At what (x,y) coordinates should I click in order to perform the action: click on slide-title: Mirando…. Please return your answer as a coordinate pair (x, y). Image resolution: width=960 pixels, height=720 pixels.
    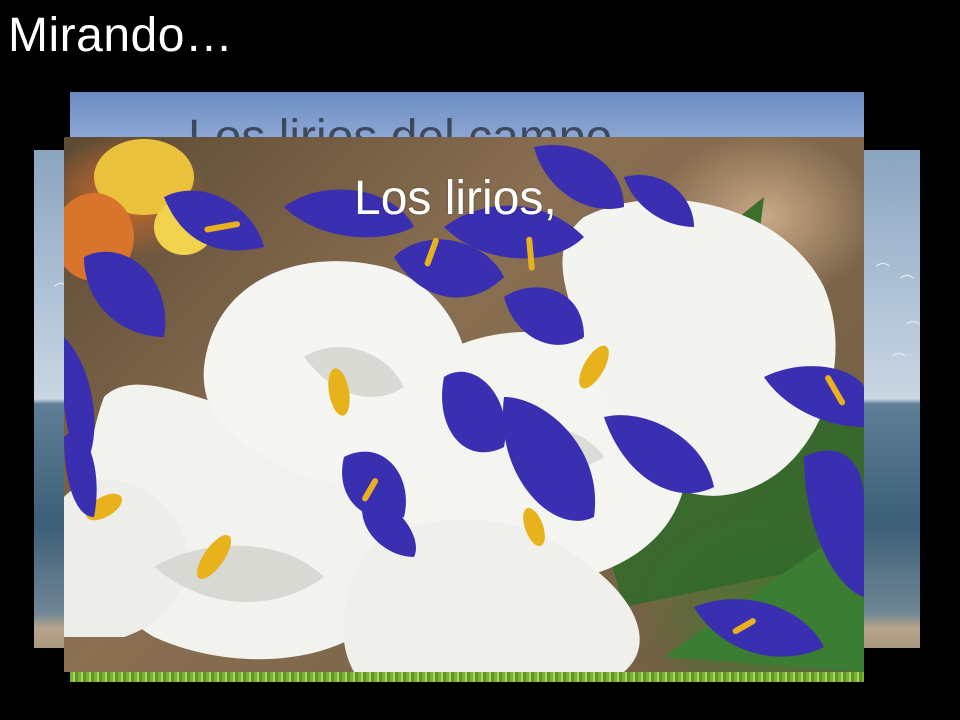
    Looking at the image, I should click on (121, 35).